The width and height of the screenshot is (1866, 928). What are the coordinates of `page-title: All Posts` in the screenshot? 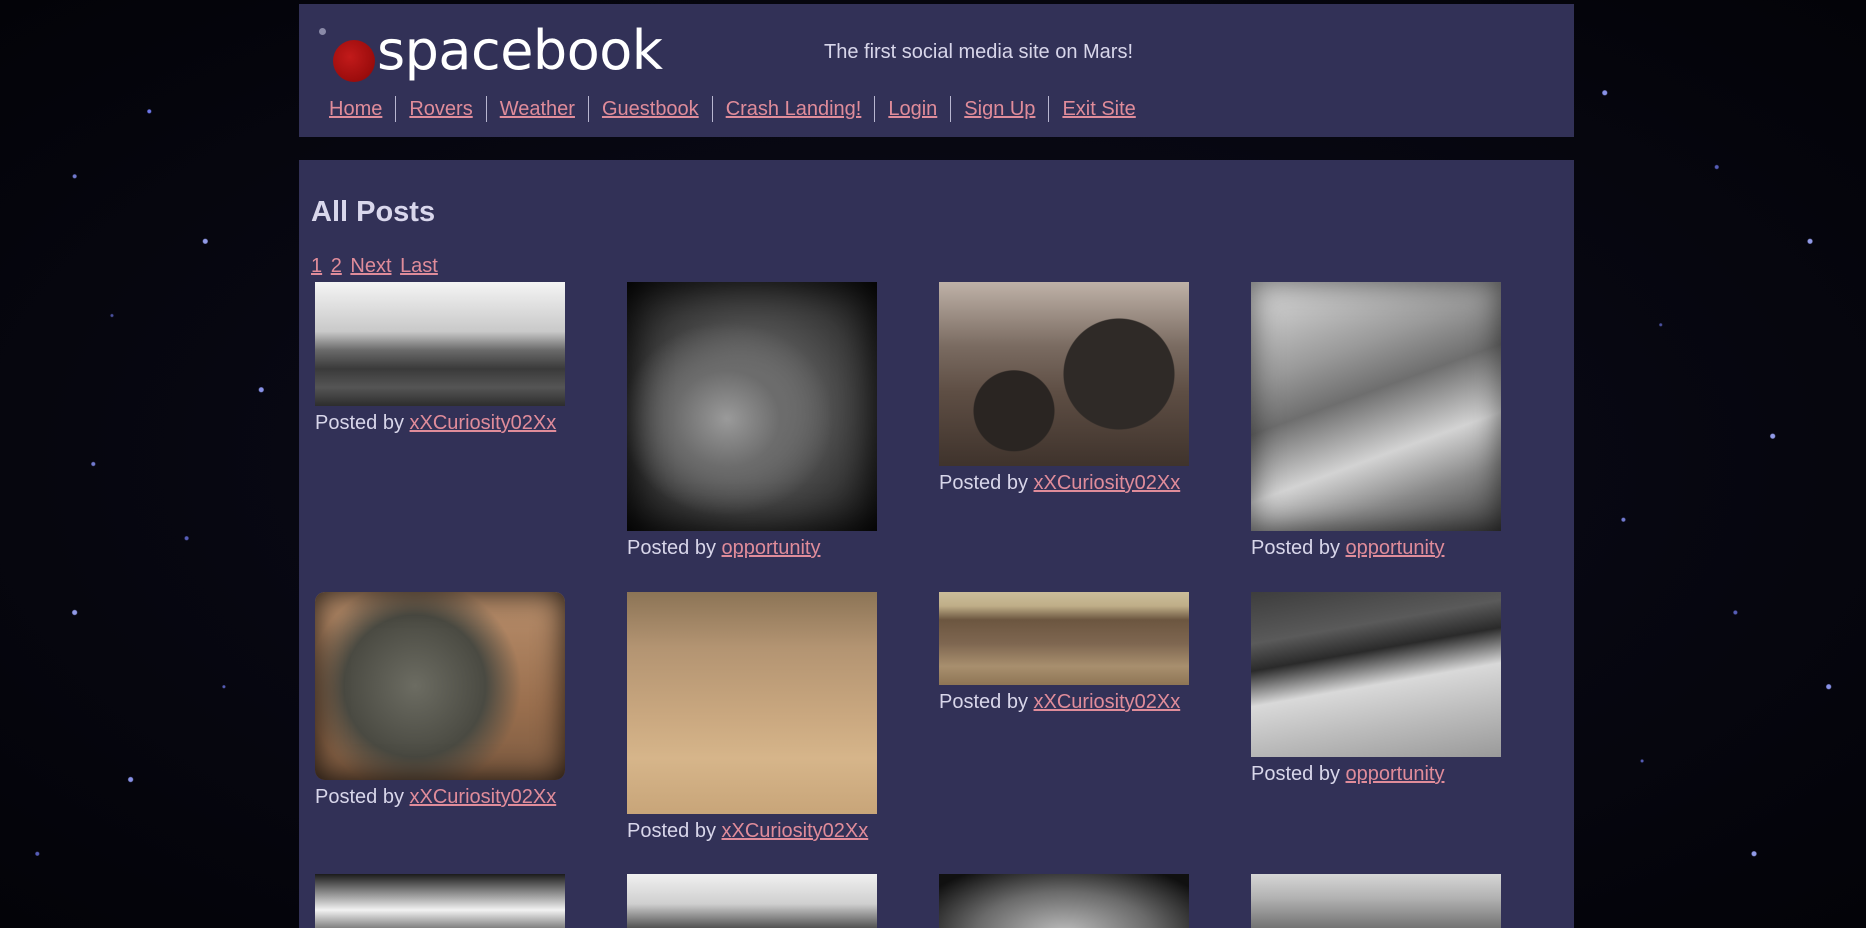 It's located at (373, 212).